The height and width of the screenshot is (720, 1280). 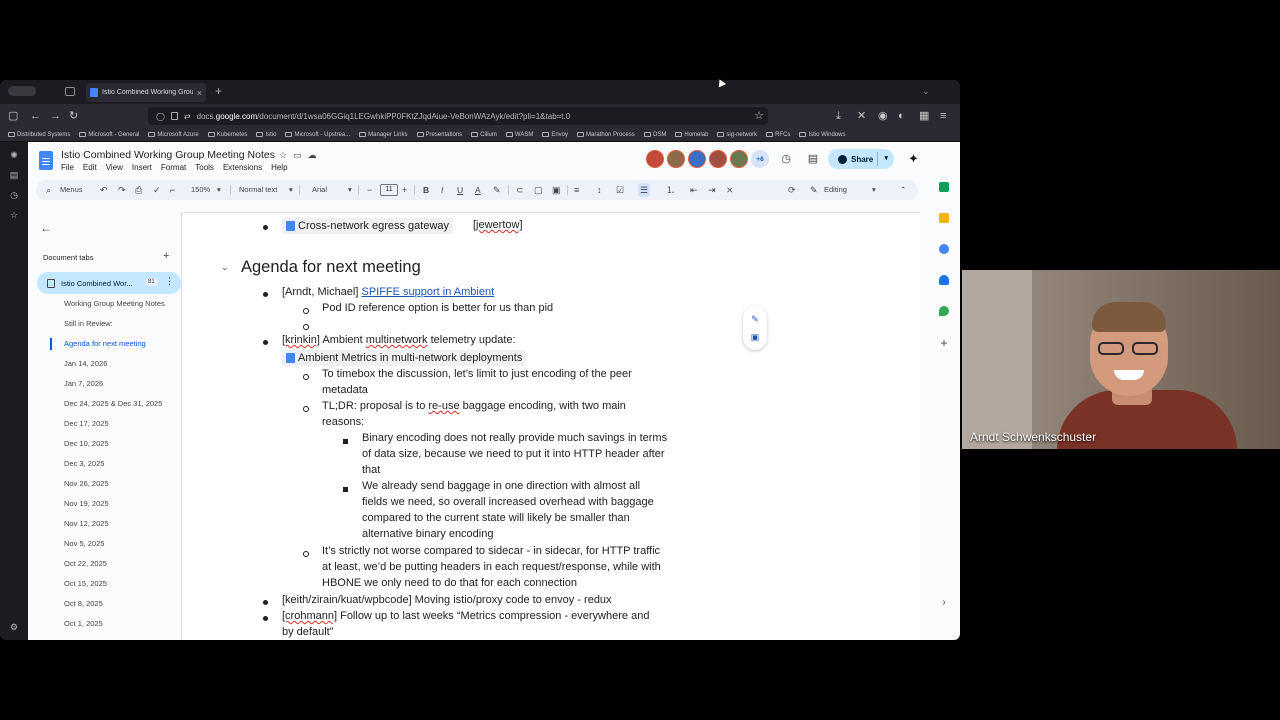 What do you see at coordinates (519, 135) in the screenshot?
I see `bookmark-item: WASM` at bounding box center [519, 135].